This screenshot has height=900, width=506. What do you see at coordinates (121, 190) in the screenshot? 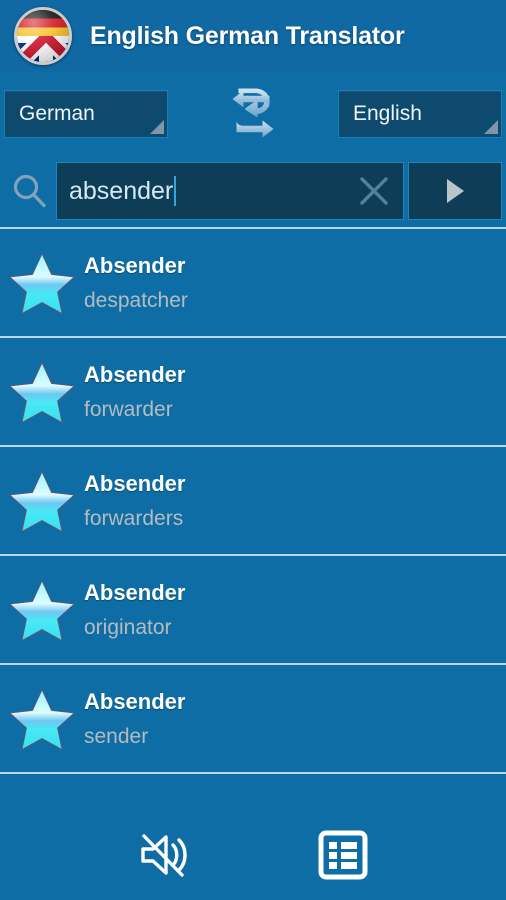
I see `search-input-value: absender` at bounding box center [121, 190].